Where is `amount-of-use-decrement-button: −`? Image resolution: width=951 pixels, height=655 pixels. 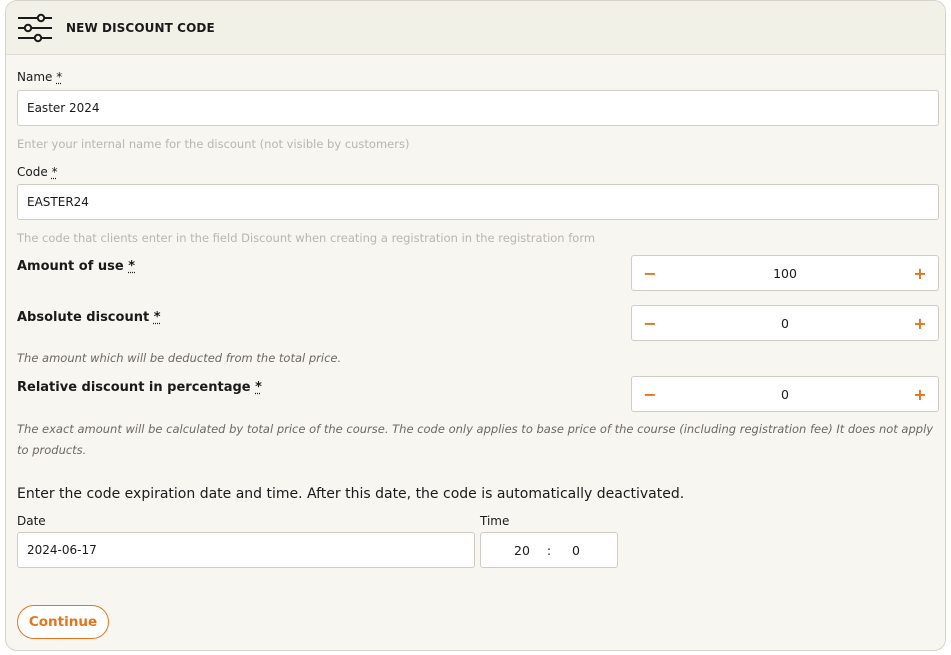 amount-of-use-decrement-button: − is located at coordinates (650, 273).